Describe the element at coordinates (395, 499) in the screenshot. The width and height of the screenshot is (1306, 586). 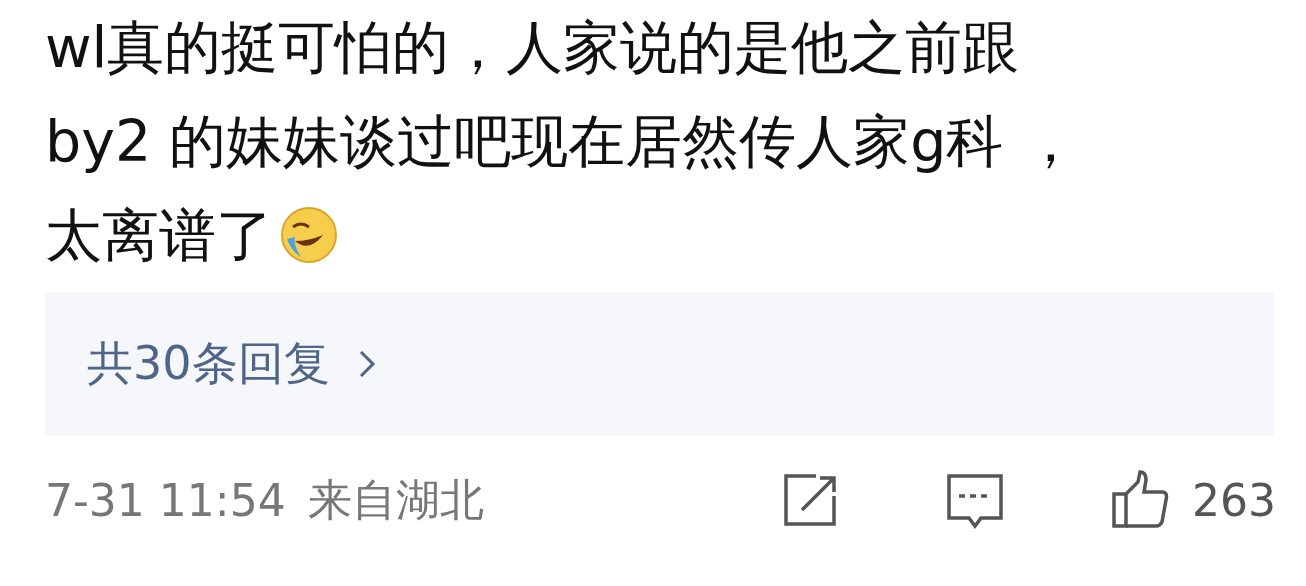
I see `comment-location: 来自湖北` at that location.